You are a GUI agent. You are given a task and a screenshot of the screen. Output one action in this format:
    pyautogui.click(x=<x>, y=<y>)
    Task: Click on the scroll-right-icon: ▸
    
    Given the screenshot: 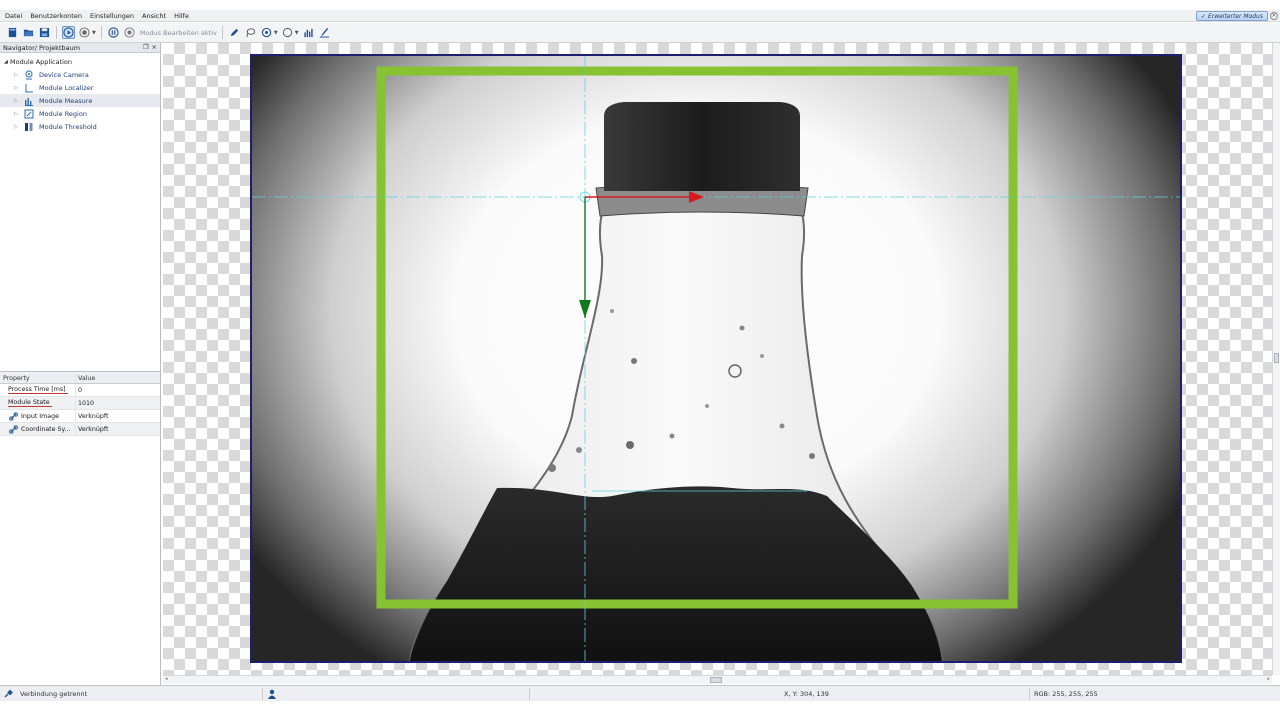 What is the action you would take?
    pyautogui.click(x=1268, y=679)
    